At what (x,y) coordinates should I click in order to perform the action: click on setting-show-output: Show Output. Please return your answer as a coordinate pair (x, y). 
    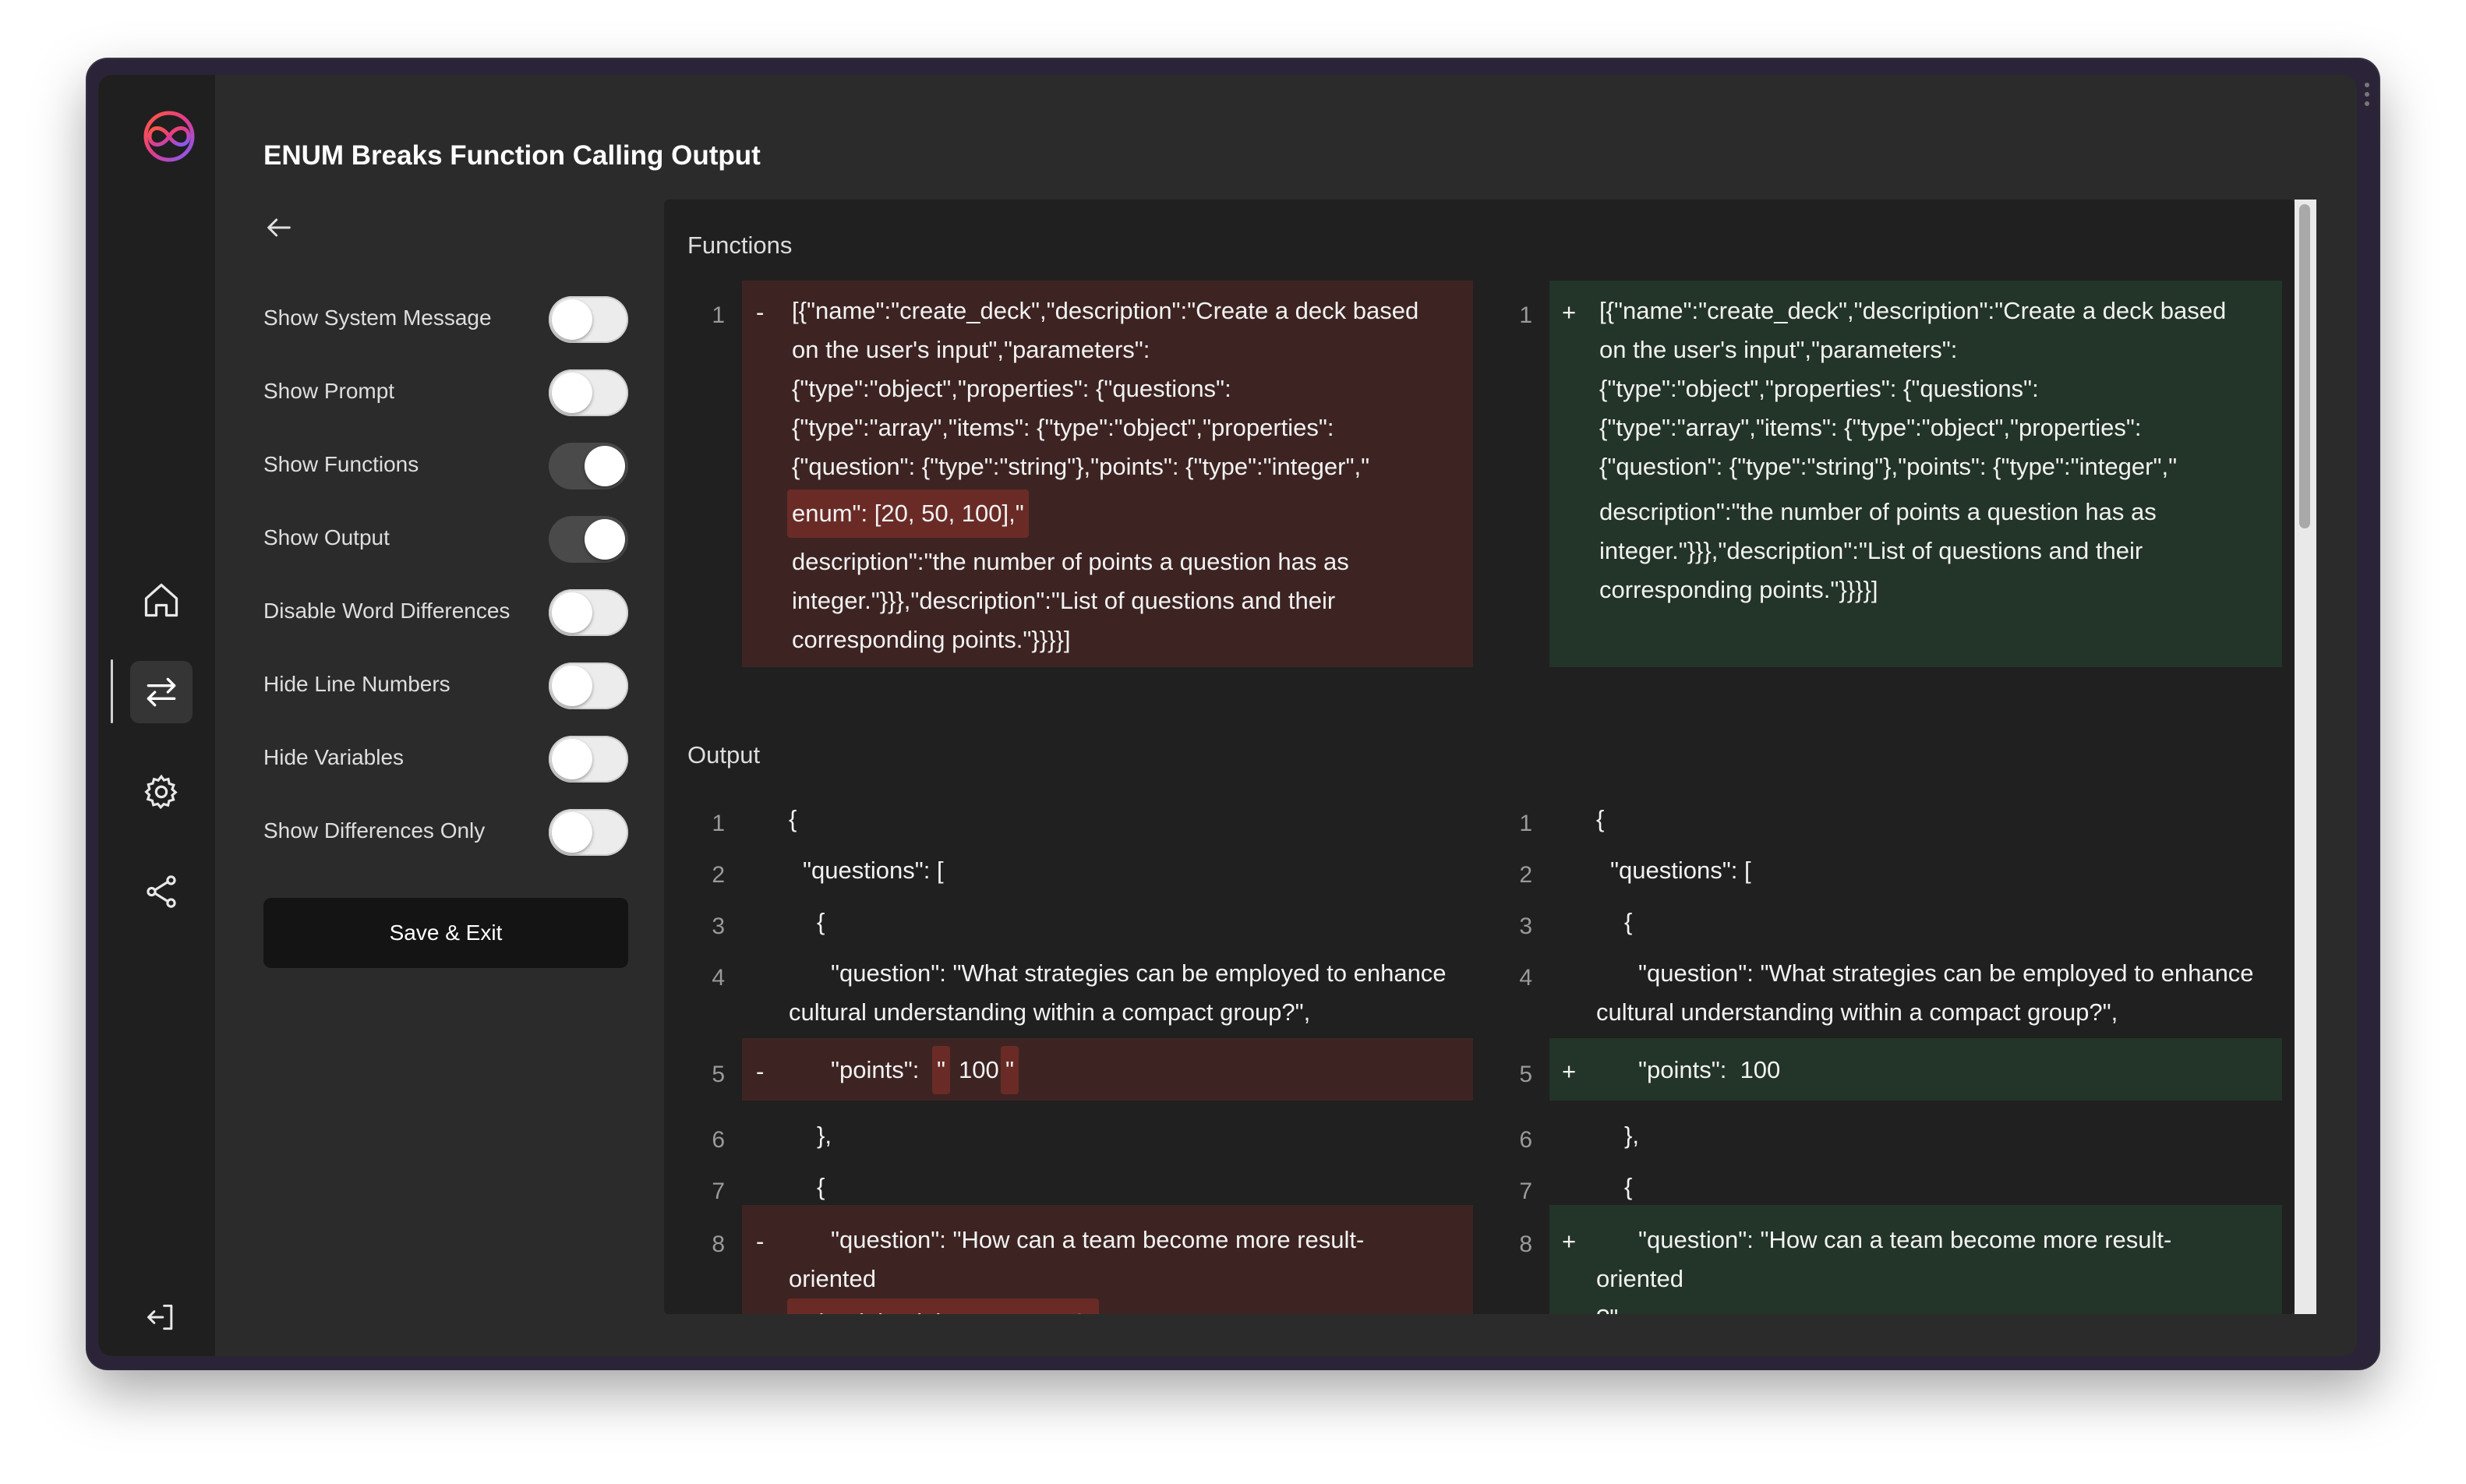
    Looking at the image, I should click on (445, 538).